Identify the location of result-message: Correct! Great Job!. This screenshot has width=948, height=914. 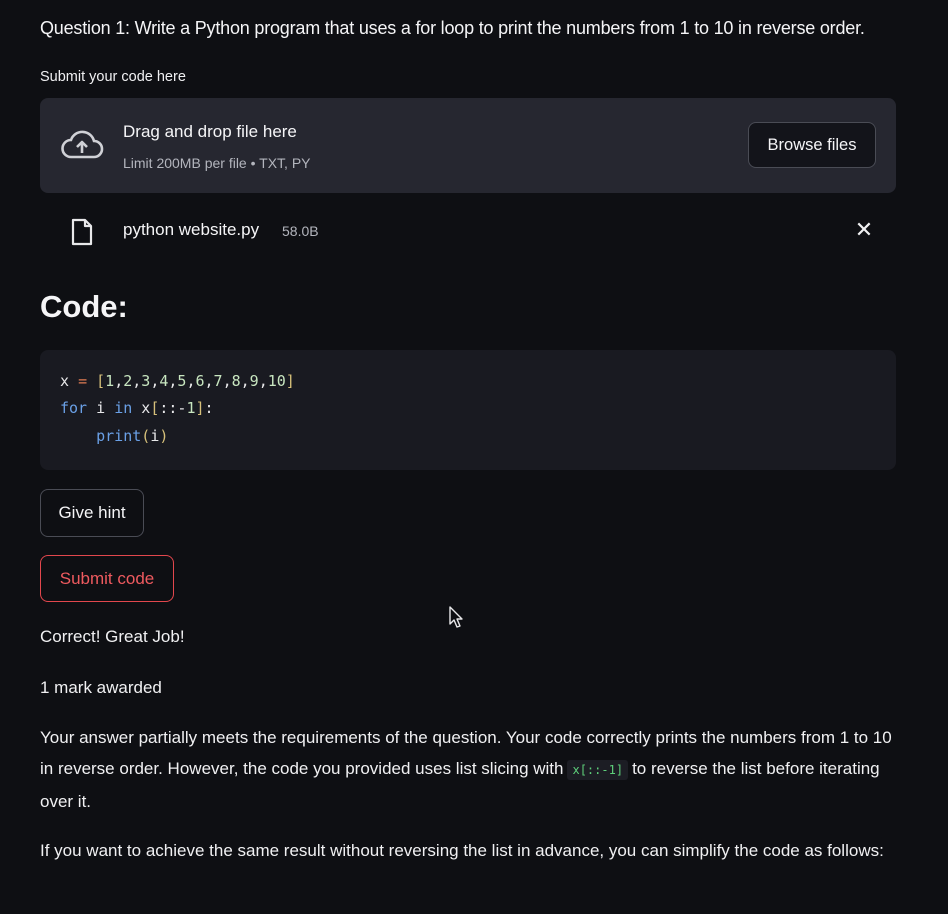
(112, 636).